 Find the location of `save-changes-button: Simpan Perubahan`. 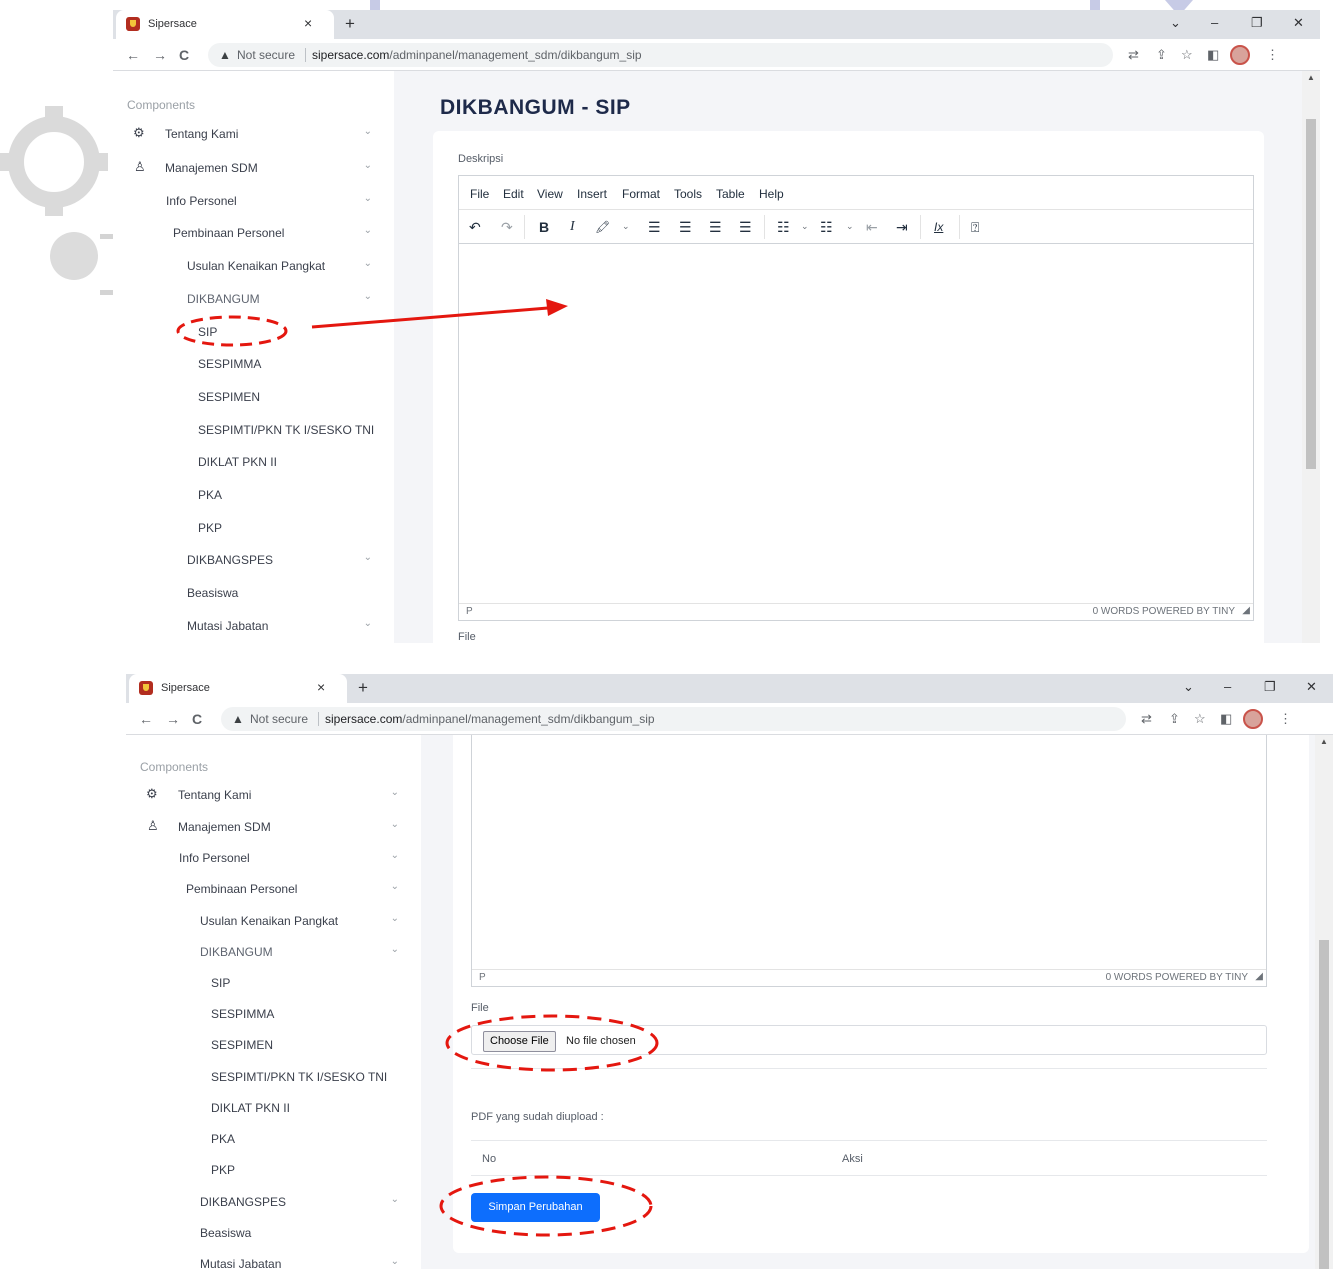

save-changes-button: Simpan Perubahan is located at coordinates (535, 1207).